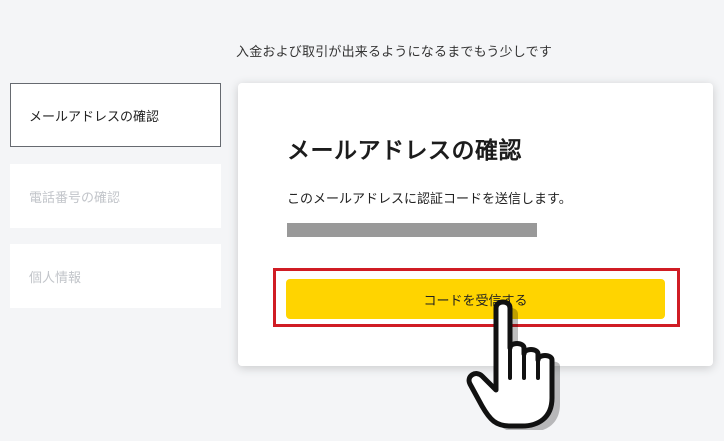 This screenshot has width=724, height=441. What do you see at coordinates (115, 276) in the screenshot?
I see `step-personal-info: 個人情報` at bounding box center [115, 276].